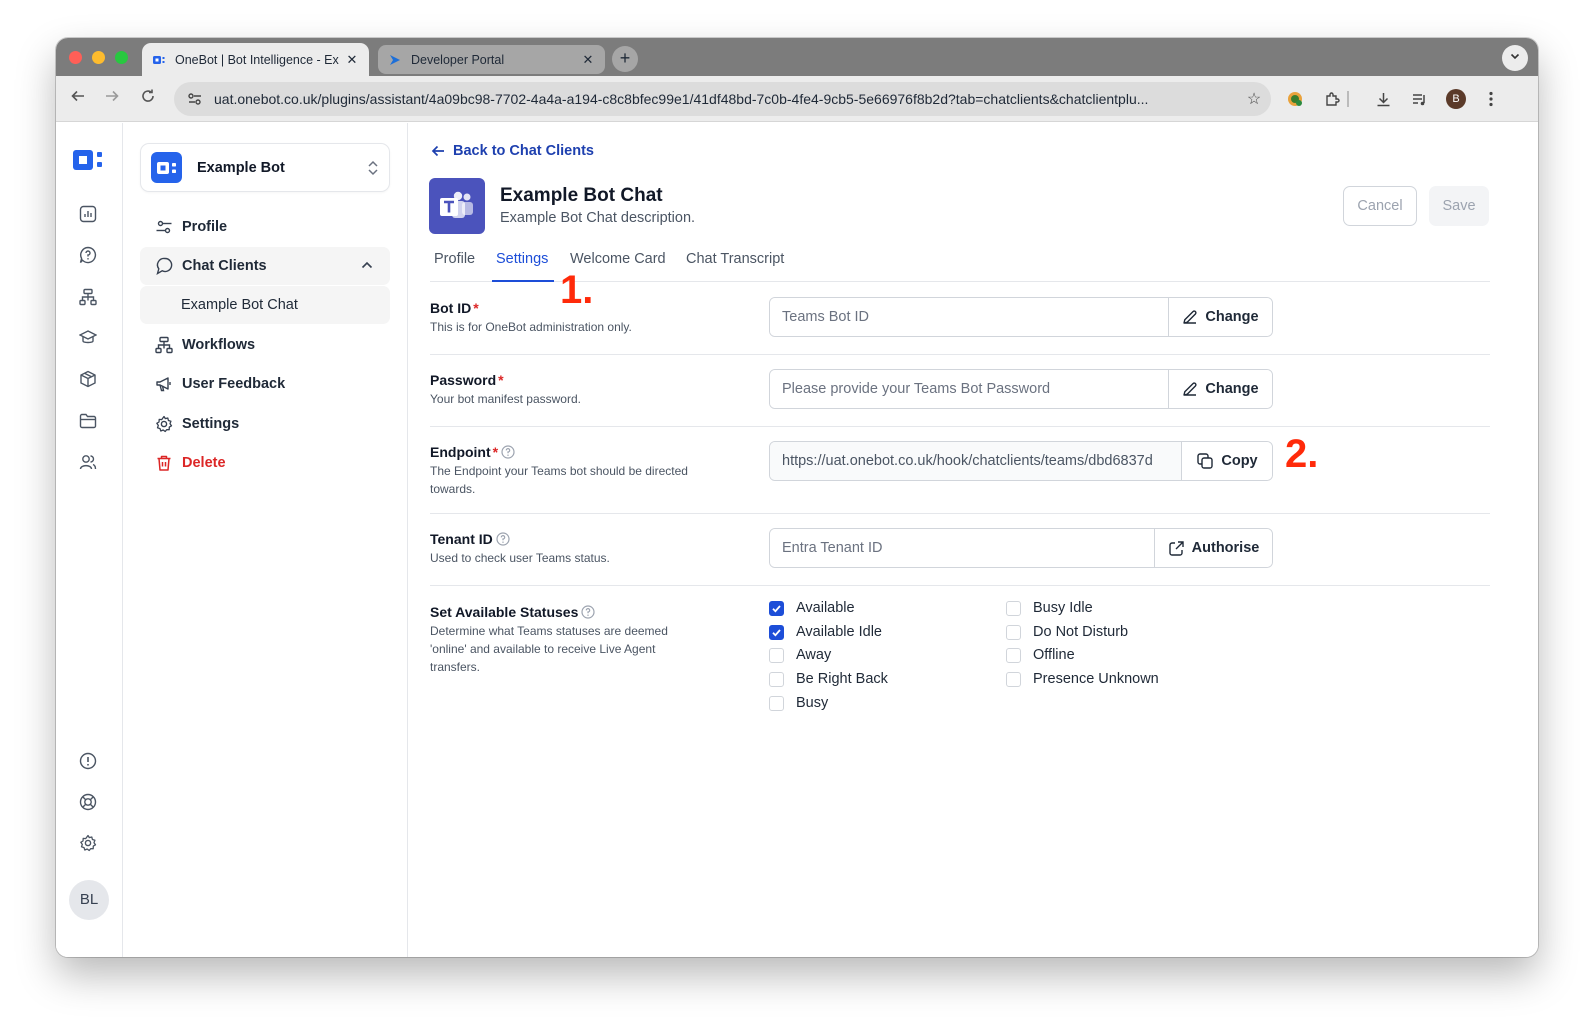 The image size is (1594, 1031). I want to click on arrow-left-icon, so click(77, 96).